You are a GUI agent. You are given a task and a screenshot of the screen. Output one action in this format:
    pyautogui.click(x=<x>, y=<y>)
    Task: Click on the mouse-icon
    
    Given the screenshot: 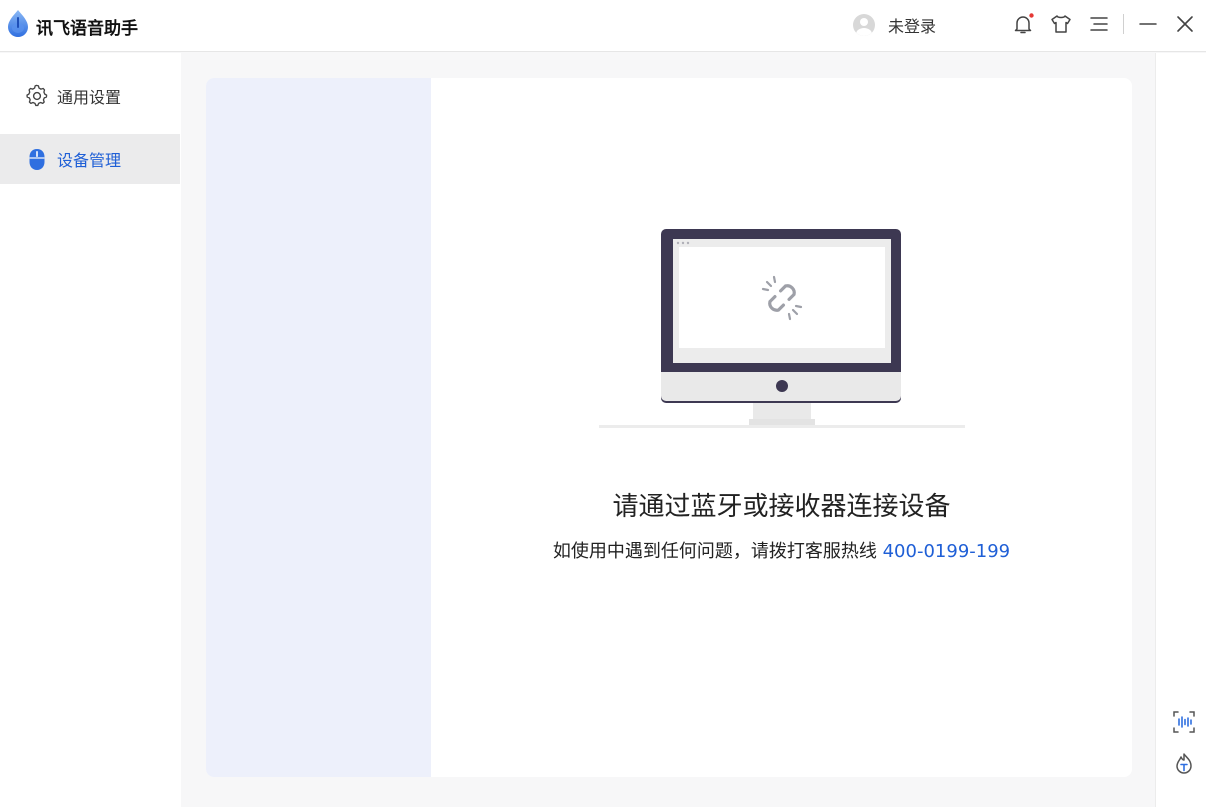 What is the action you would take?
    pyautogui.click(x=37, y=159)
    